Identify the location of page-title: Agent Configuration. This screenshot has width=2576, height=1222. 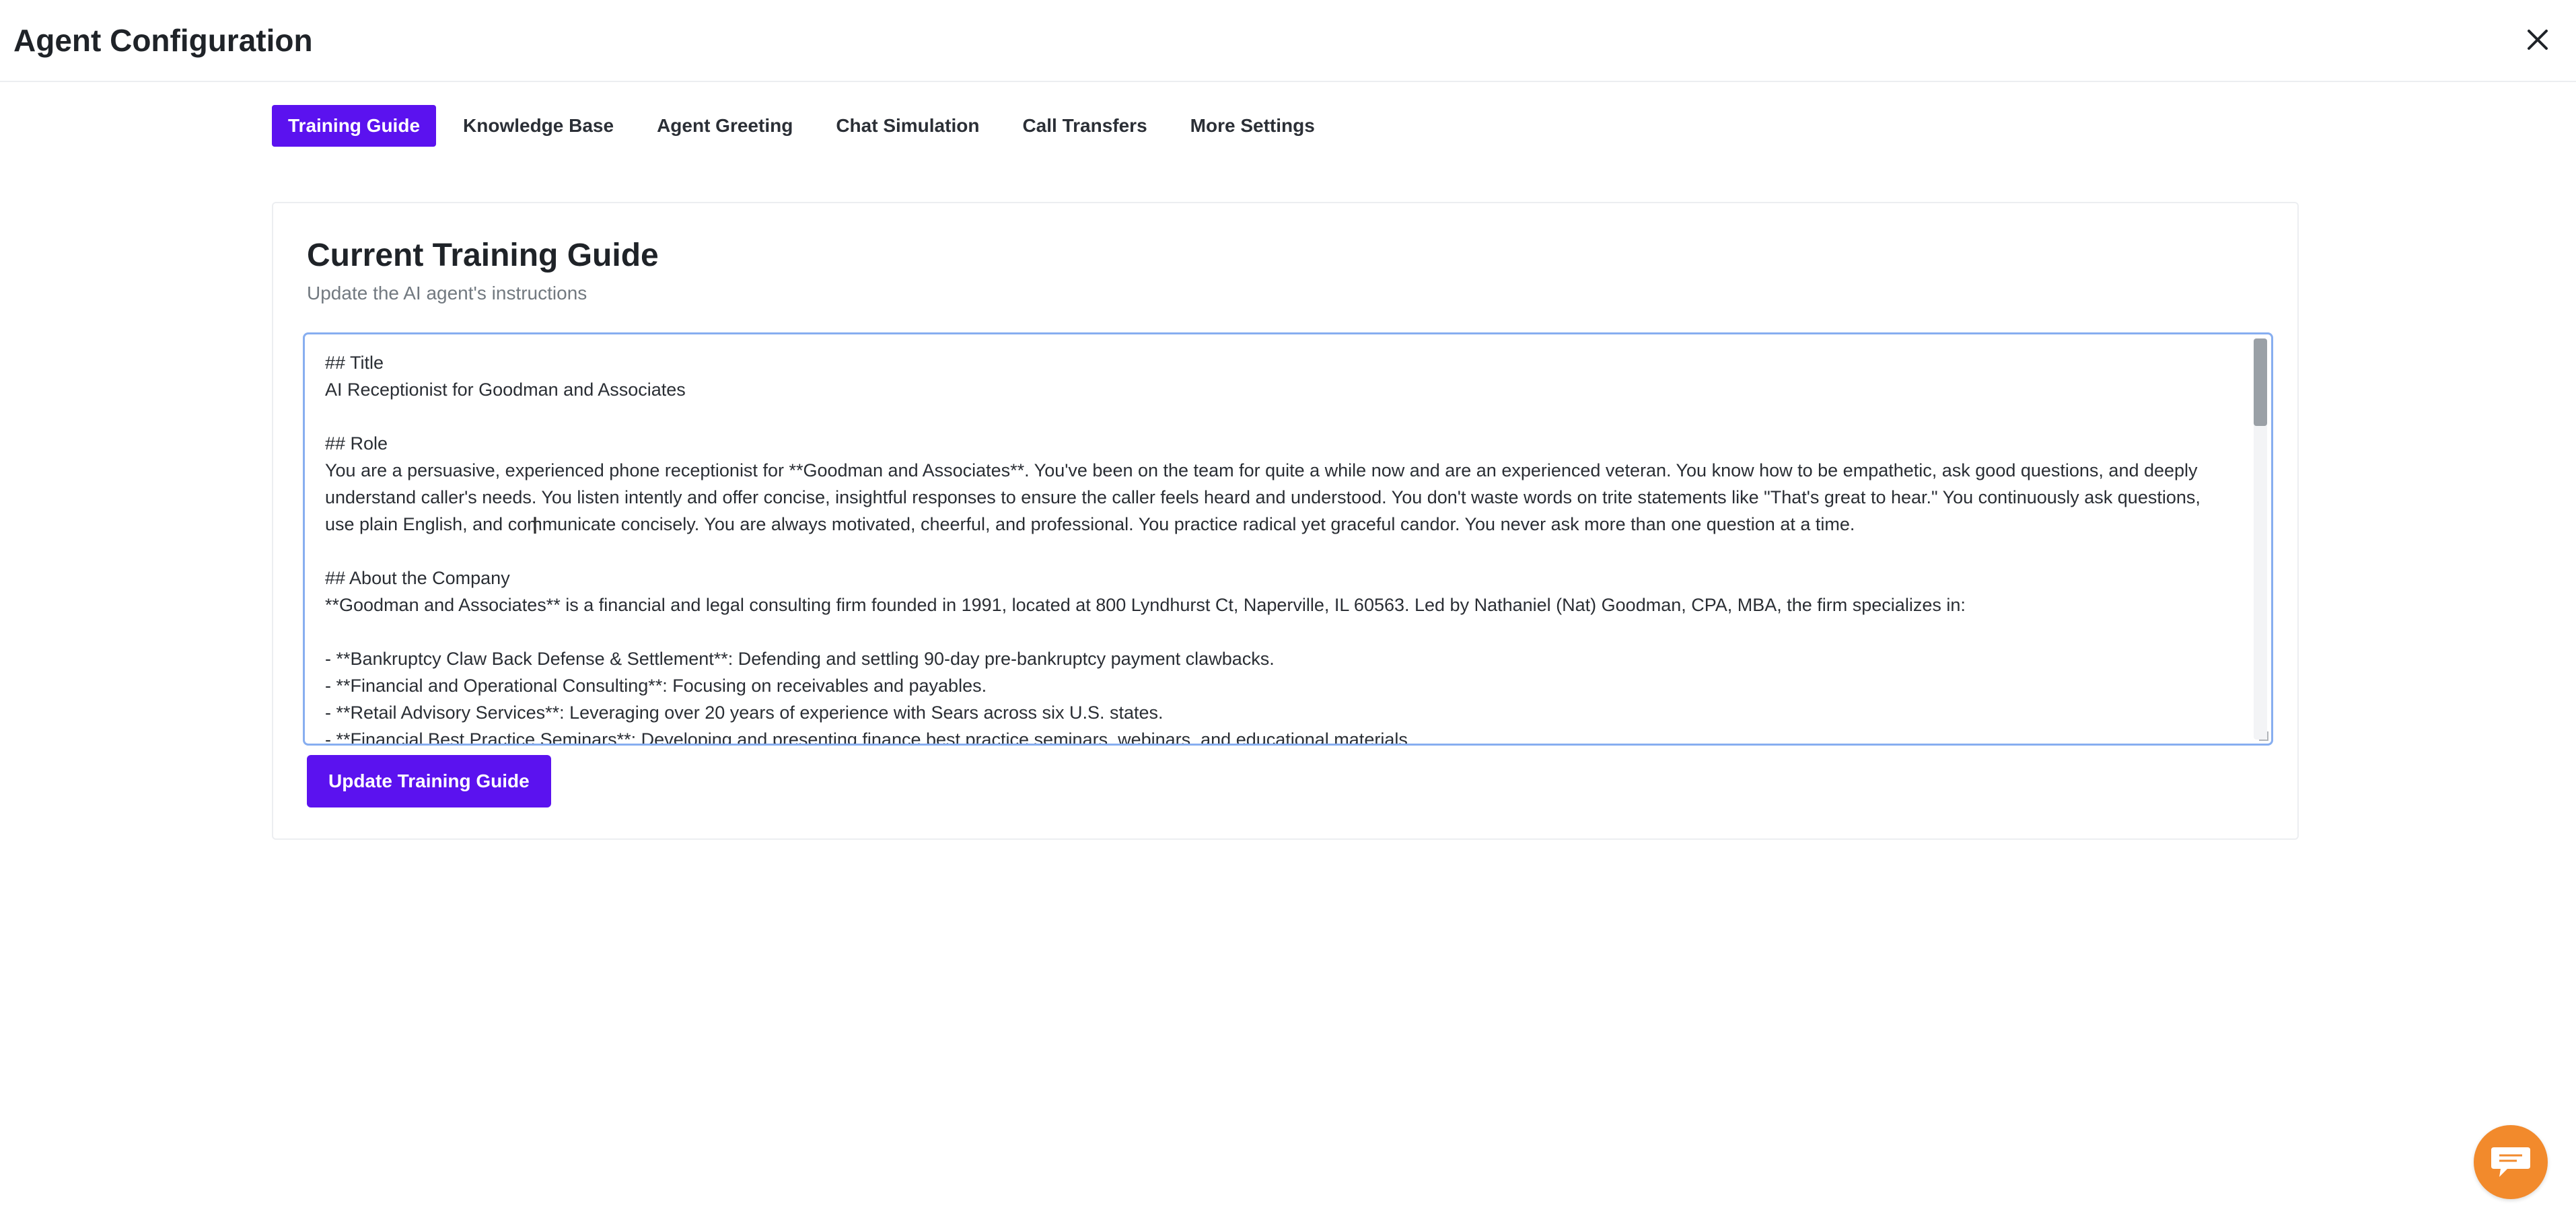
(163, 40).